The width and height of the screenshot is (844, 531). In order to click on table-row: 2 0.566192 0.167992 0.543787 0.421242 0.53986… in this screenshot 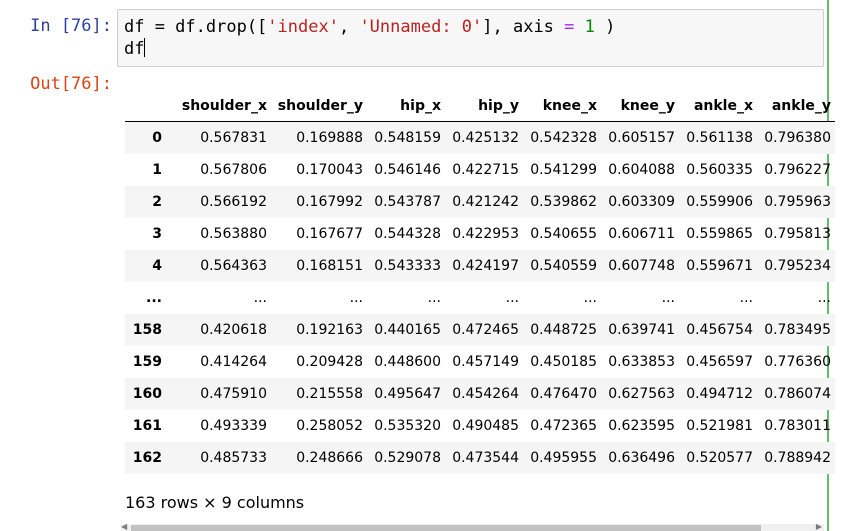, I will do `click(480, 202)`.